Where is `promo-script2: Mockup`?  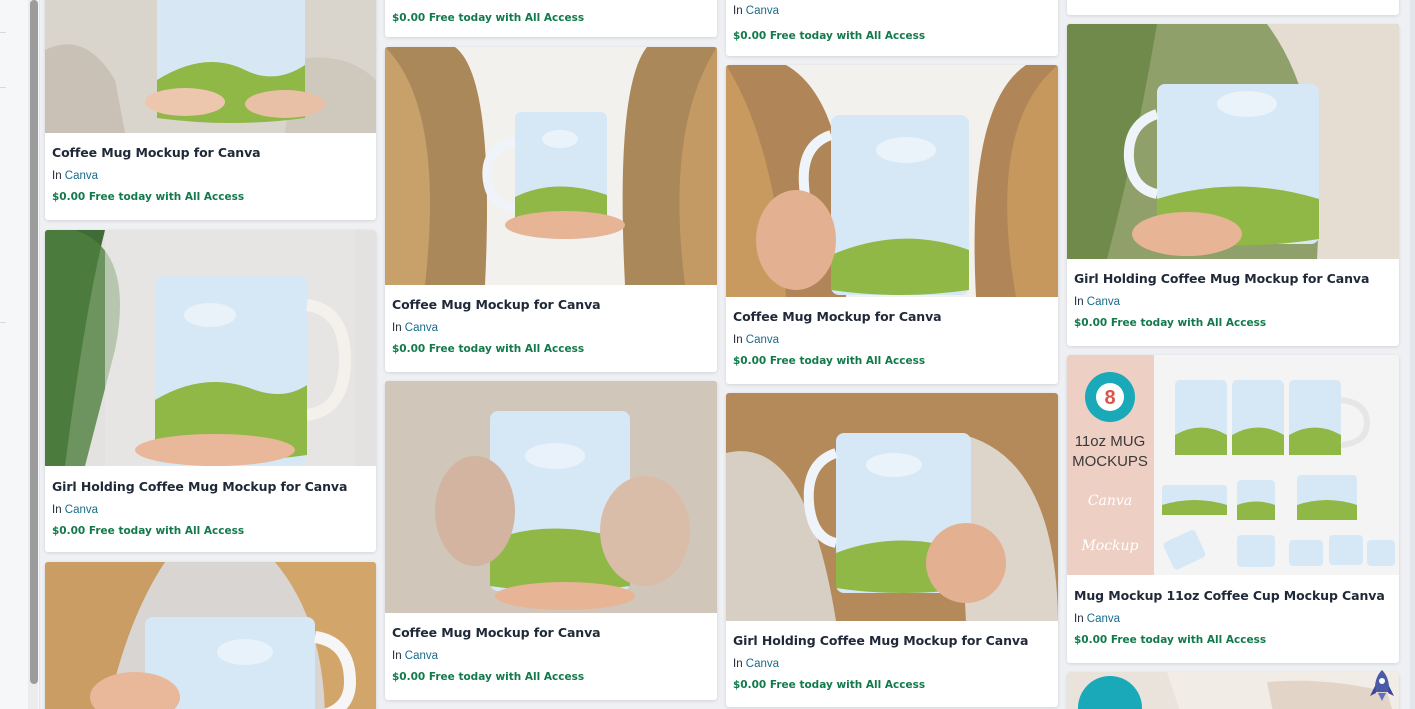
promo-script2: Mockup is located at coordinates (1109, 546).